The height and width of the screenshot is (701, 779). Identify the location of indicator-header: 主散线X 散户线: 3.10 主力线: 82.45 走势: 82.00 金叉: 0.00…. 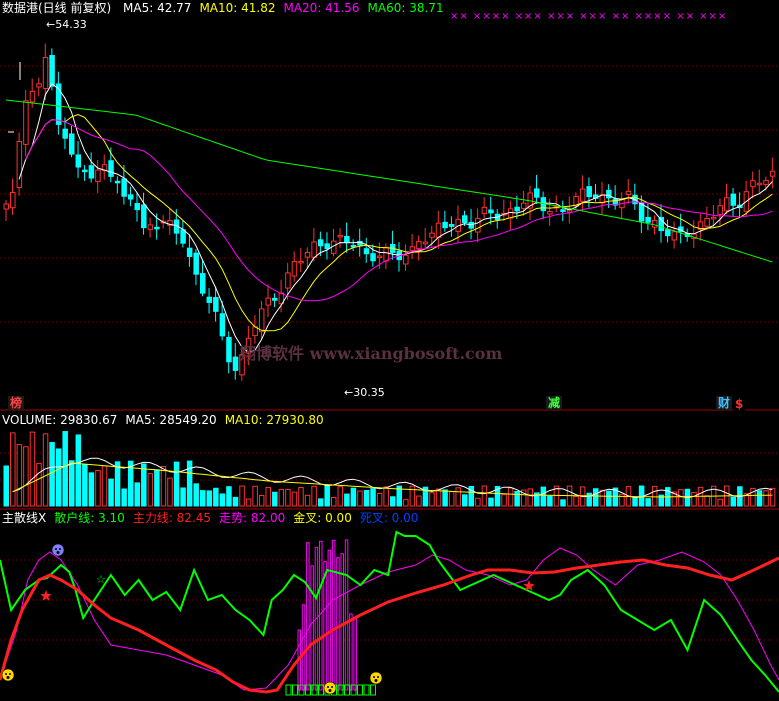
(210, 518).